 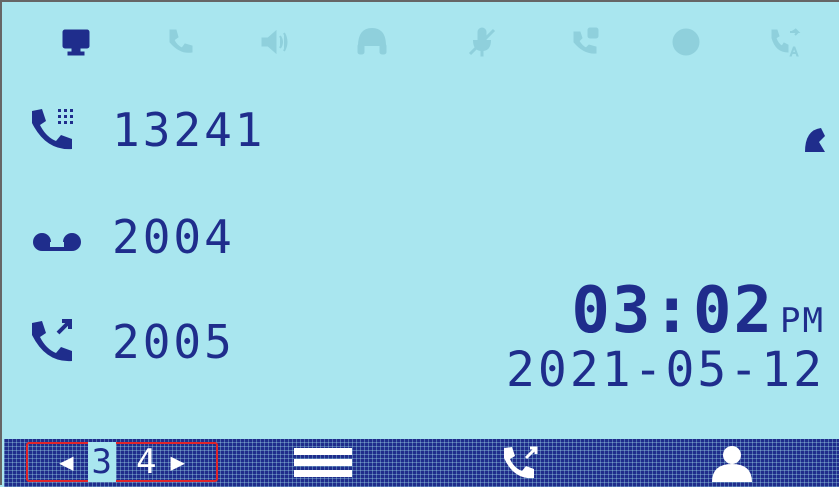 What do you see at coordinates (420, 44) in the screenshot?
I see `status-icon-row: A` at bounding box center [420, 44].